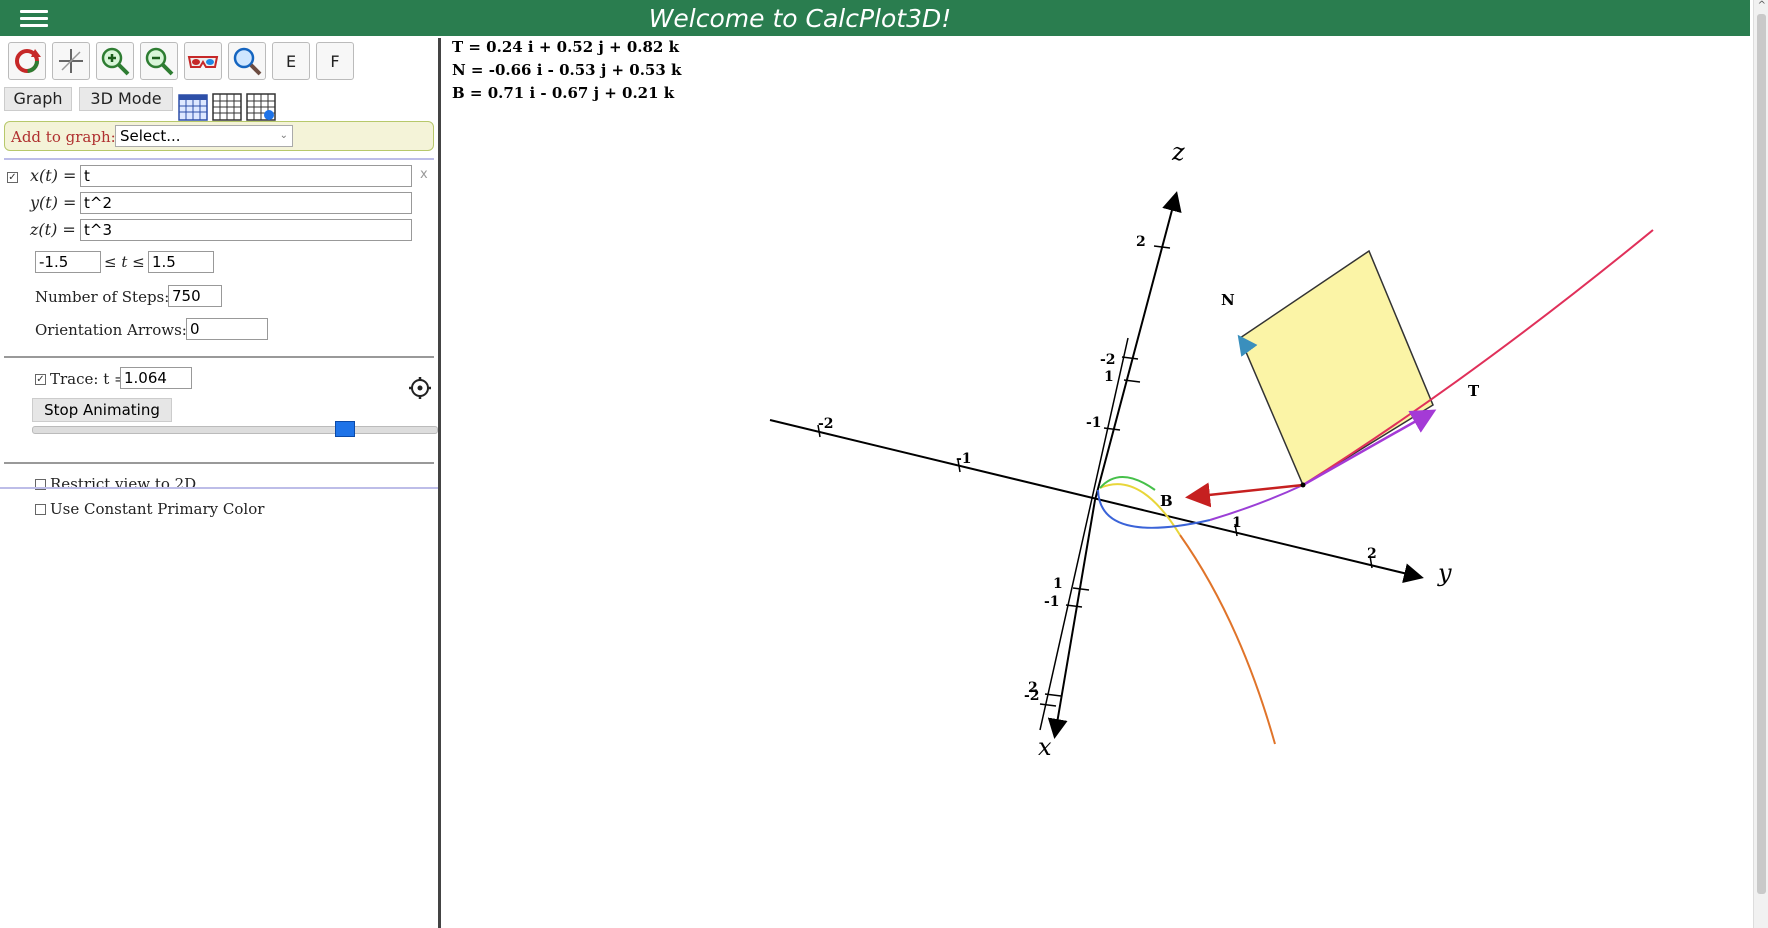  I want to click on t-range-label: ≤ t ≤, so click(124, 262).